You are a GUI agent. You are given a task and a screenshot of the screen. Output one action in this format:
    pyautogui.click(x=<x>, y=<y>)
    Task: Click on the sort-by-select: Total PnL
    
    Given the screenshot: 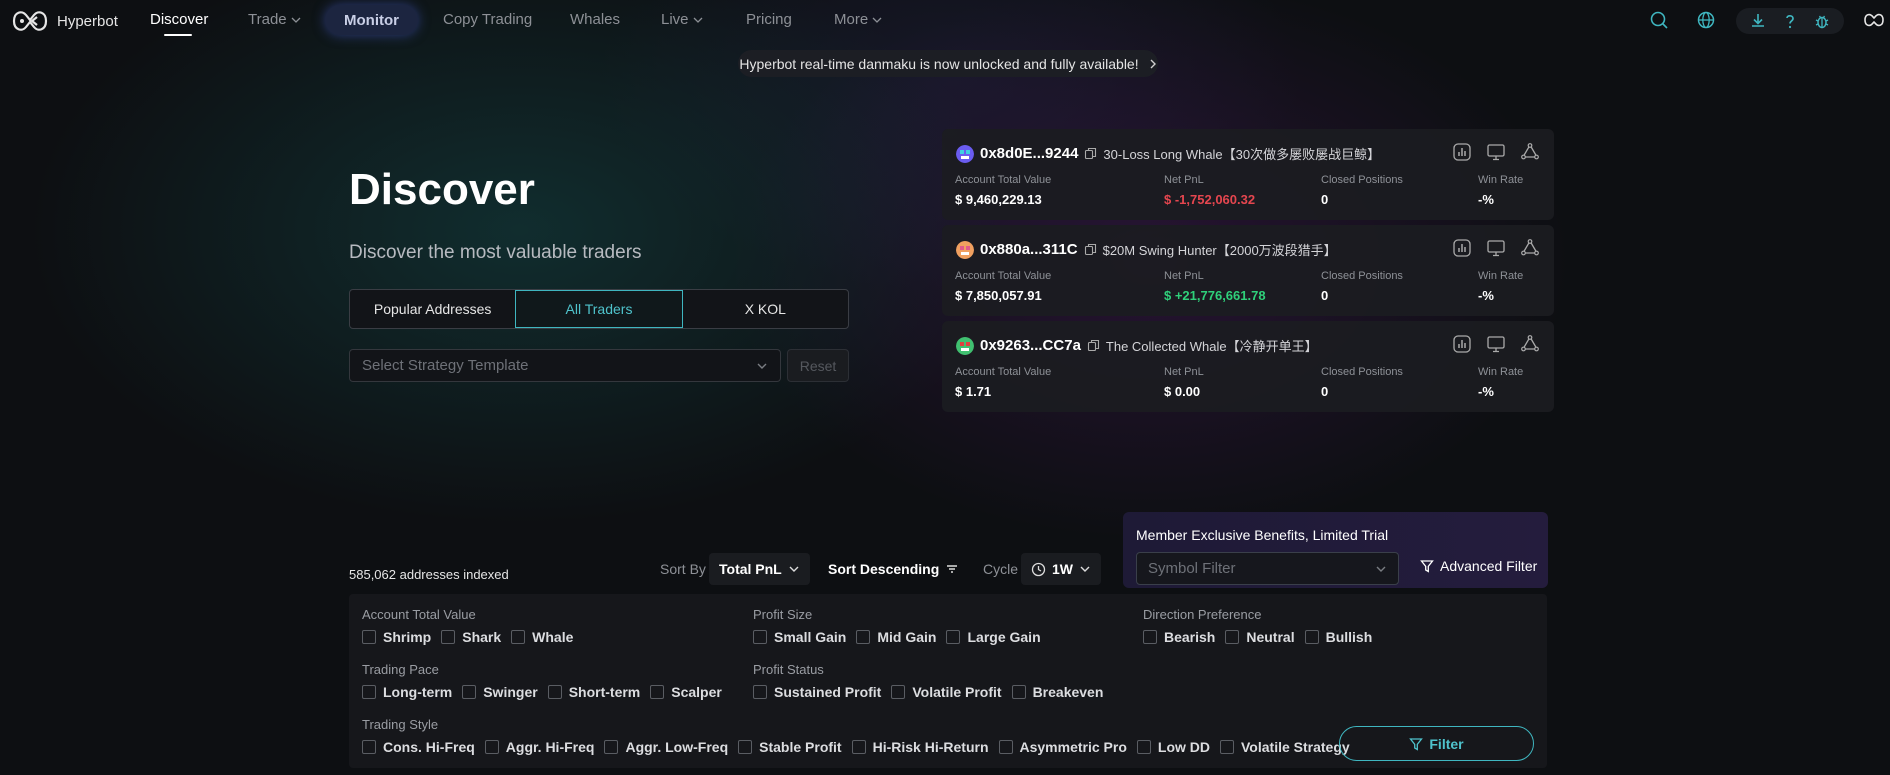 What is the action you would take?
    pyautogui.click(x=759, y=569)
    